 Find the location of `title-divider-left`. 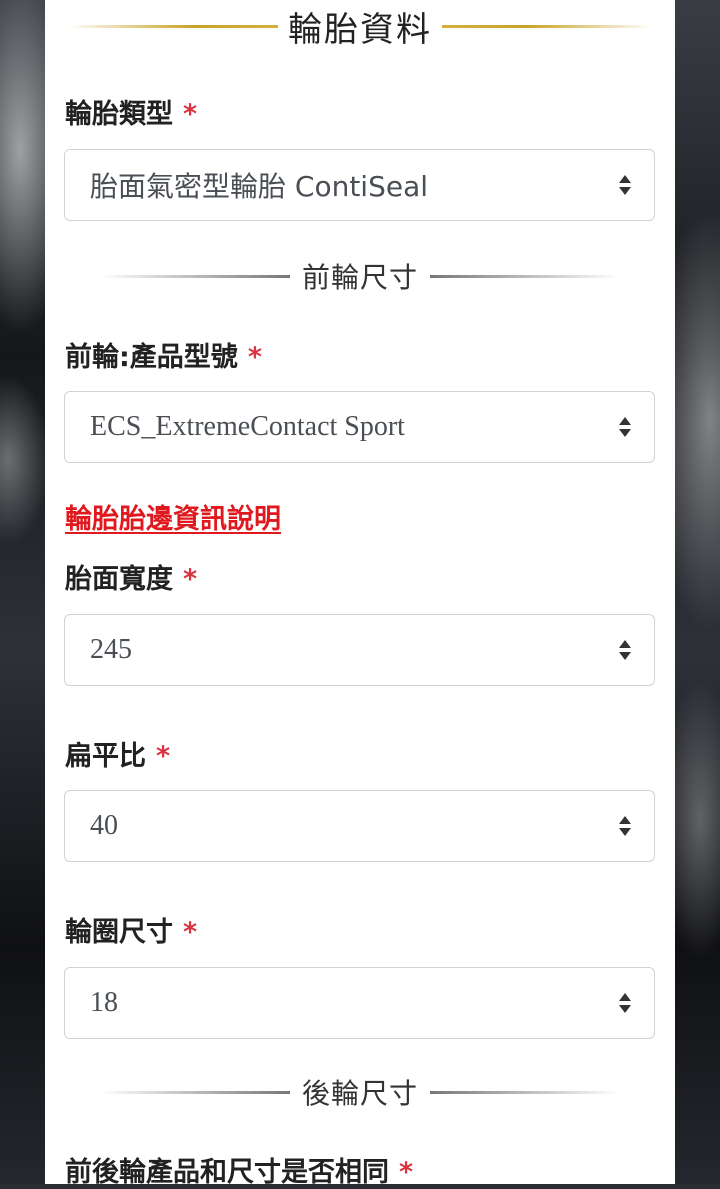

title-divider-left is located at coordinates (172, 26).